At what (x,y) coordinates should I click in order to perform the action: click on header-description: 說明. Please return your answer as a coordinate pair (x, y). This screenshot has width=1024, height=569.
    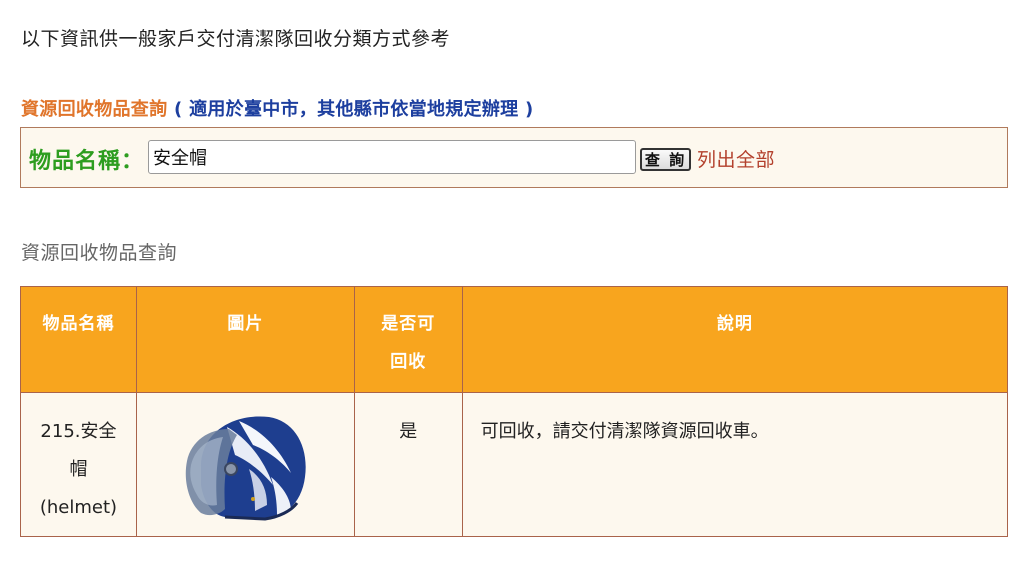
    Looking at the image, I should click on (735, 339).